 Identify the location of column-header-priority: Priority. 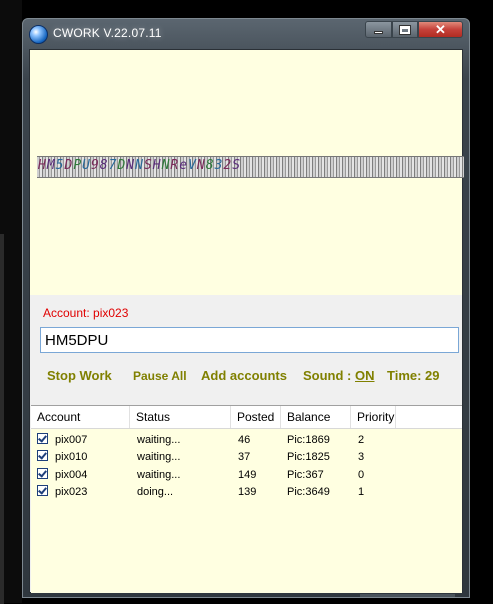
(373, 417).